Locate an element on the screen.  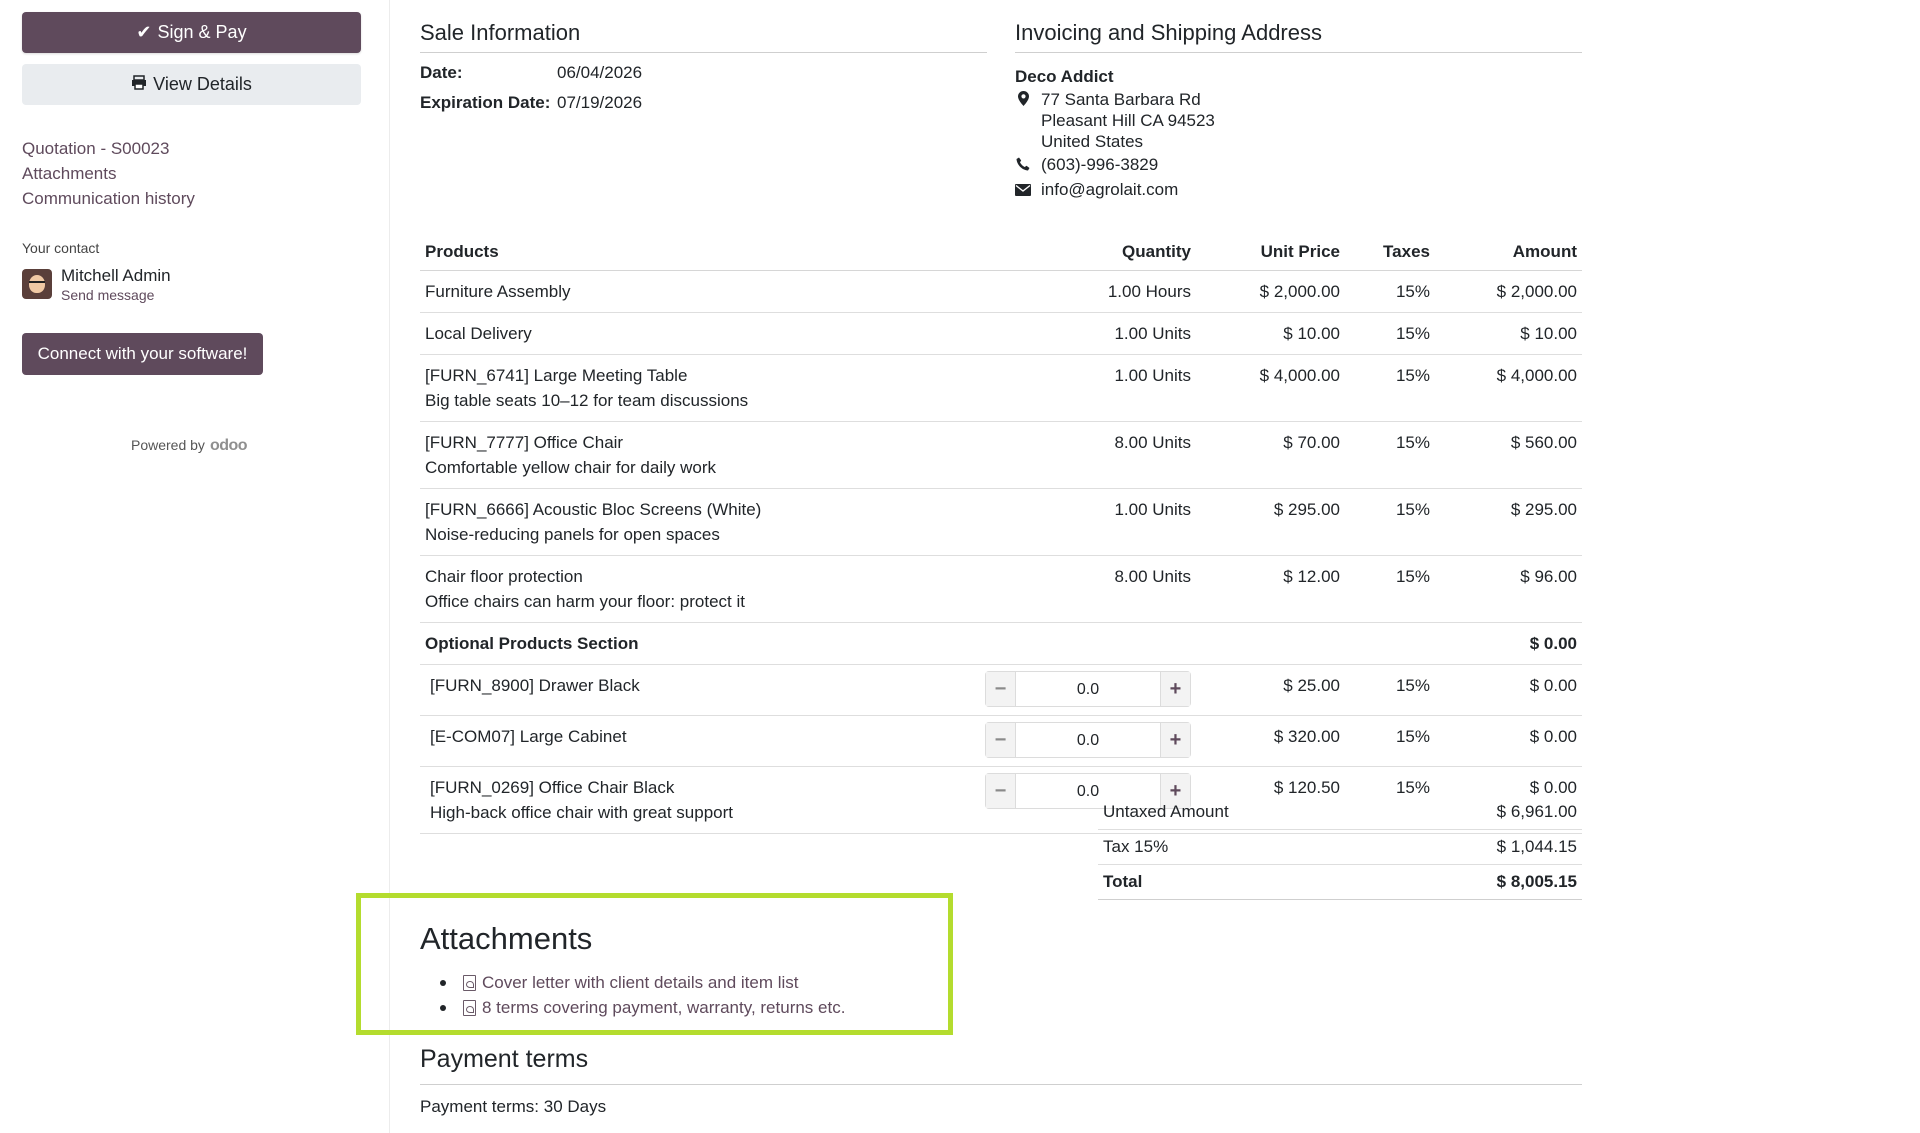
product-amount: $ 2,000.00 is located at coordinates (1508, 291).